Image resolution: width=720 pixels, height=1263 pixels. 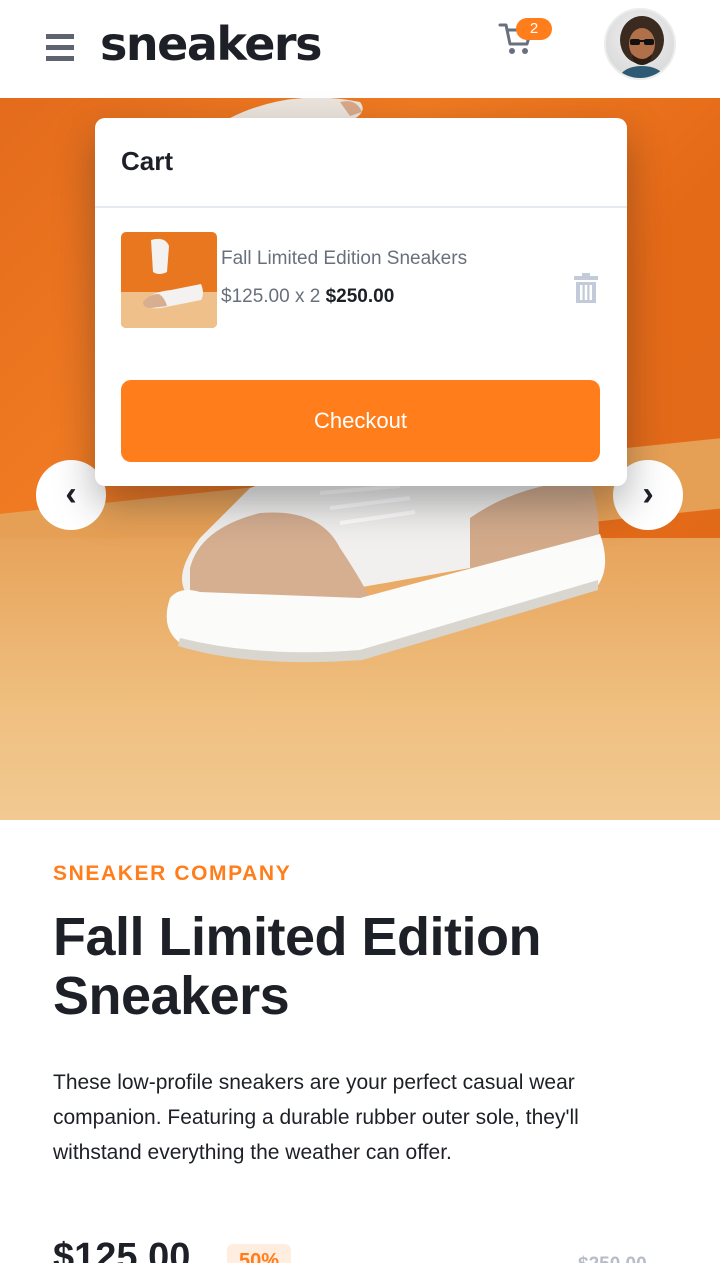 What do you see at coordinates (640, 44) in the screenshot?
I see `avatar` at bounding box center [640, 44].